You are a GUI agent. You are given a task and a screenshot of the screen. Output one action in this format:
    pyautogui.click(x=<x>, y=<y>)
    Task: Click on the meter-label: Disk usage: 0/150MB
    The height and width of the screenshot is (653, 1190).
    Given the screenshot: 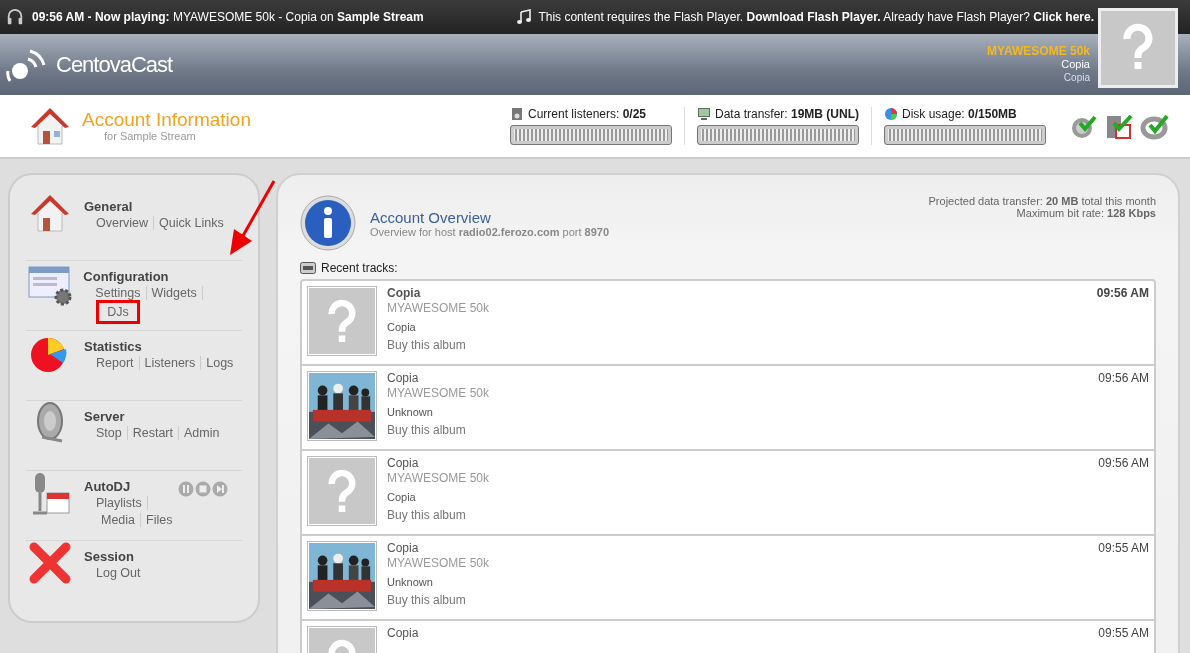 What is the action you would take?
    pyautogui.click(x=959, y=114)
    